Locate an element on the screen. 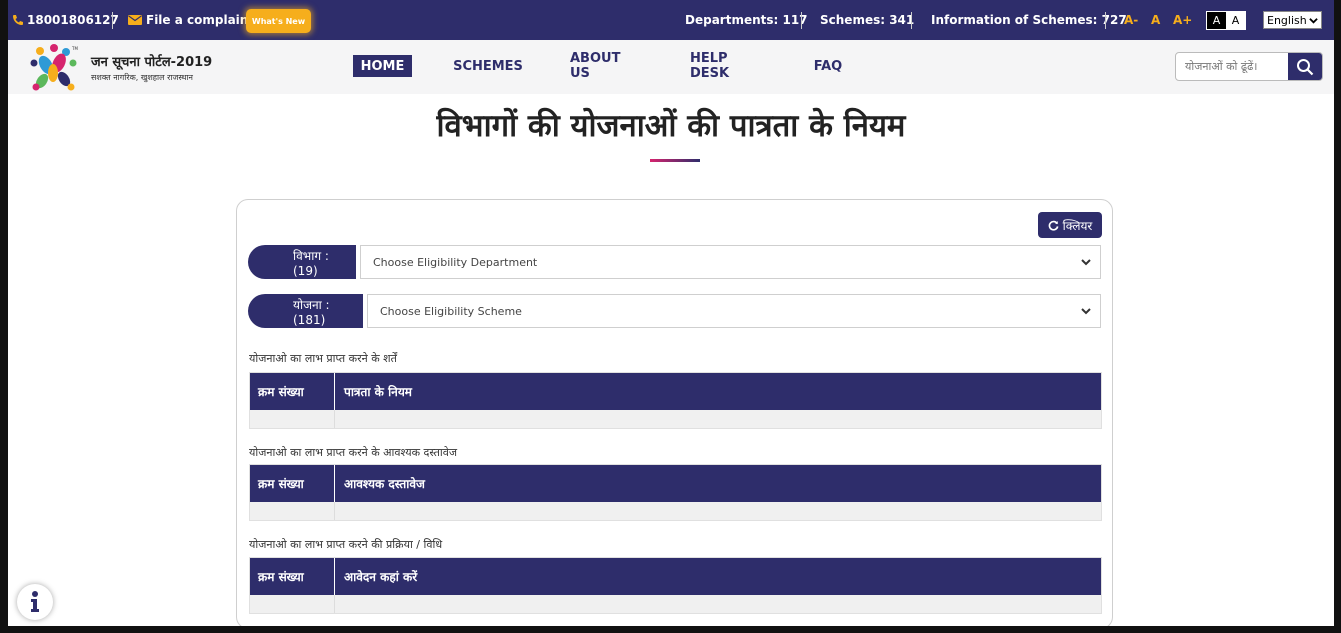 This screenshot has width=1341, height=633. info-button is located at coordinates (35, 602).